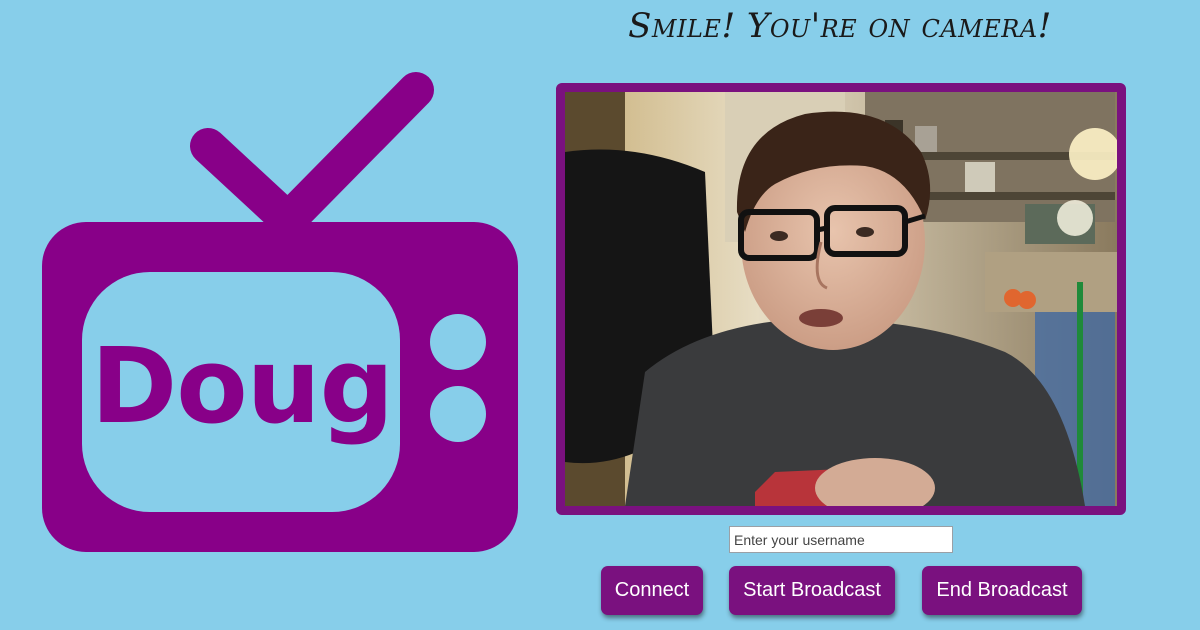 This screenshot has width=1200, height=630. What do you see at coordinates (1002, 590) in the screenshot?
I see `end-broadcast-button: End Broadcast` at bounding box center [1002, 590].